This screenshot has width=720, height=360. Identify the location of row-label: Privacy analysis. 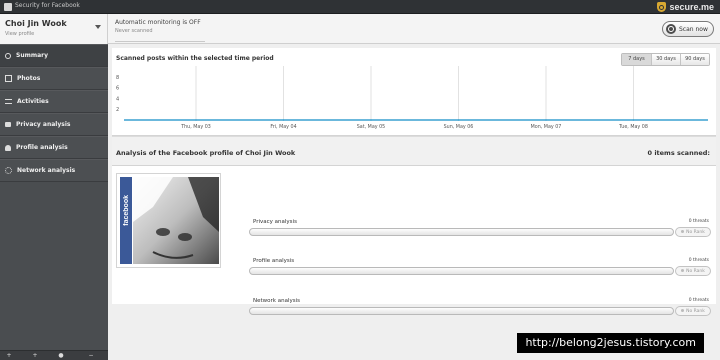
(275, 222).